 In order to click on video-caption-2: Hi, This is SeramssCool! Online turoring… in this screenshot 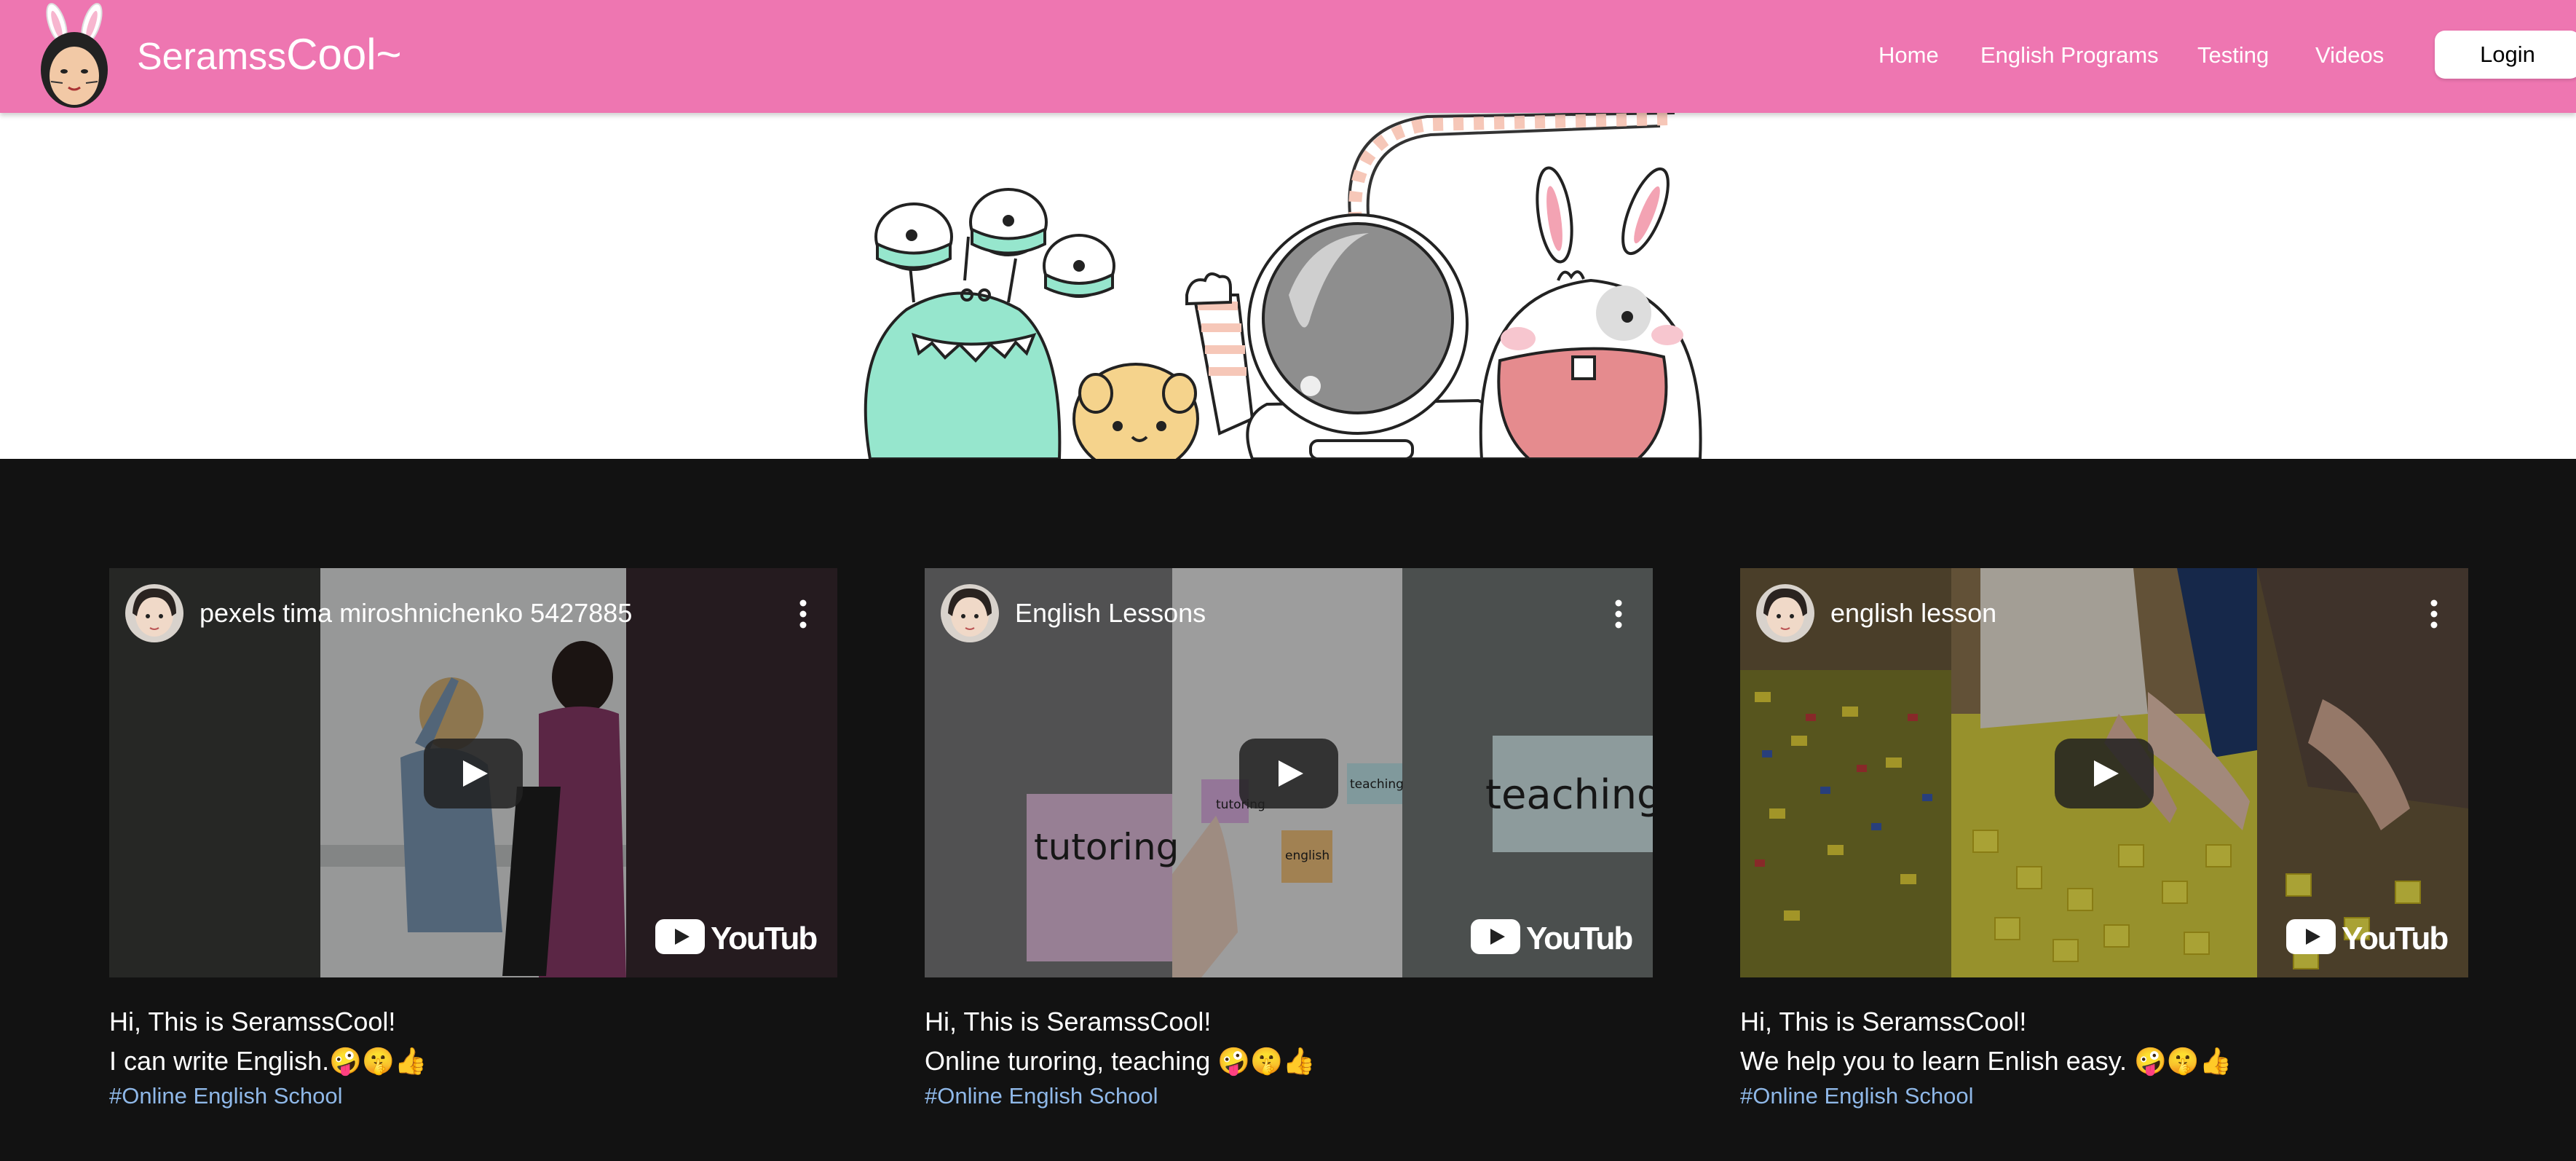, I will do `click(1289, 1056)`.